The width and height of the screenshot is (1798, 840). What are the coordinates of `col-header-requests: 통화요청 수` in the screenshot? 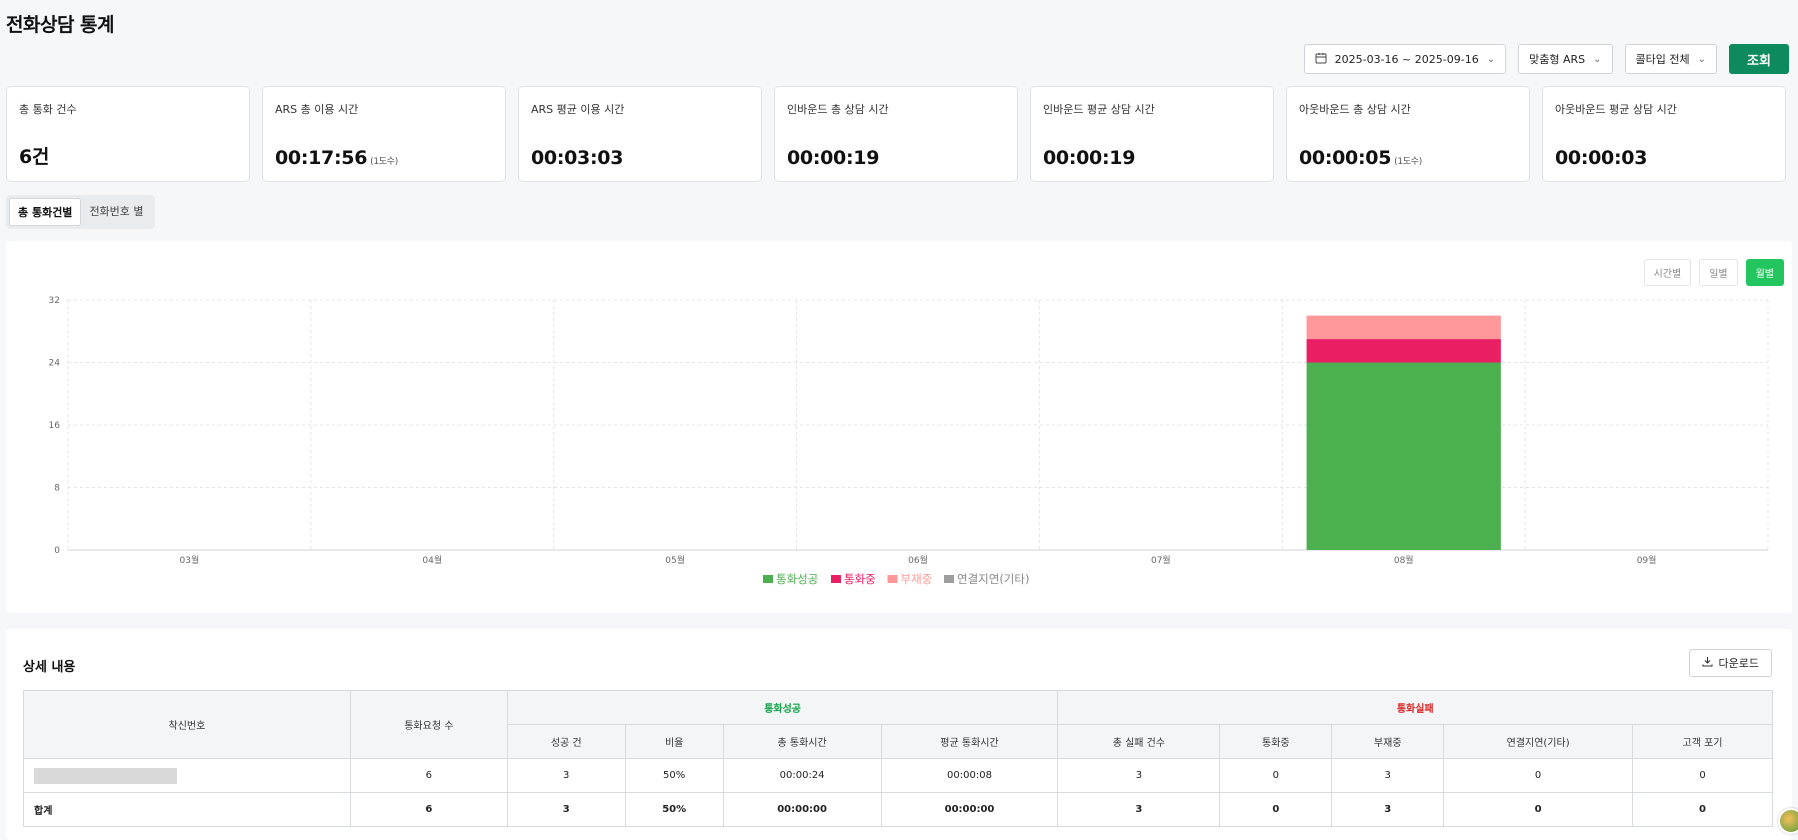 It's located at (428, 724).